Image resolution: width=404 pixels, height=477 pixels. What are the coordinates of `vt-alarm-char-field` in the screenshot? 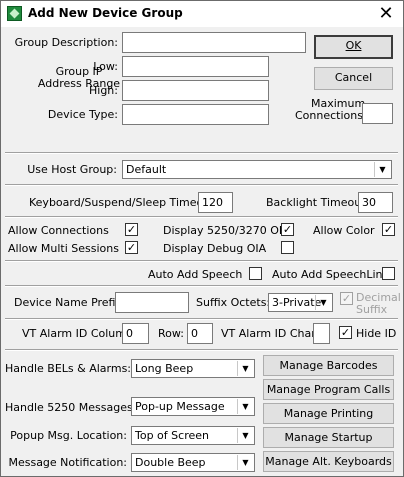 It's located at (321, 333).